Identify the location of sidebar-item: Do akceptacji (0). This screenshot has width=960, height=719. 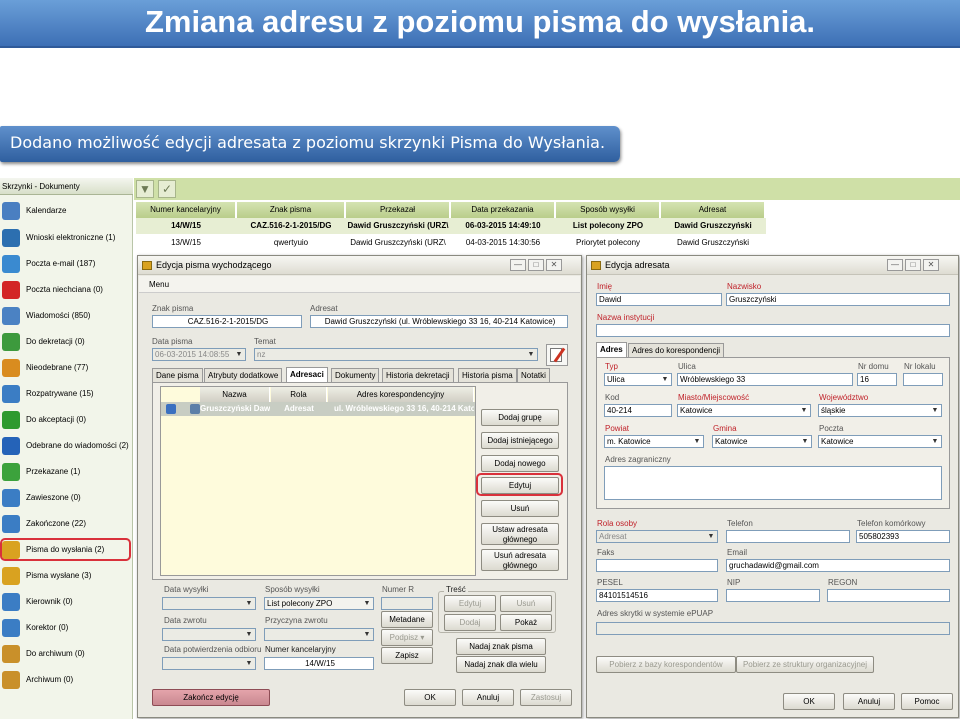
(66, 420).